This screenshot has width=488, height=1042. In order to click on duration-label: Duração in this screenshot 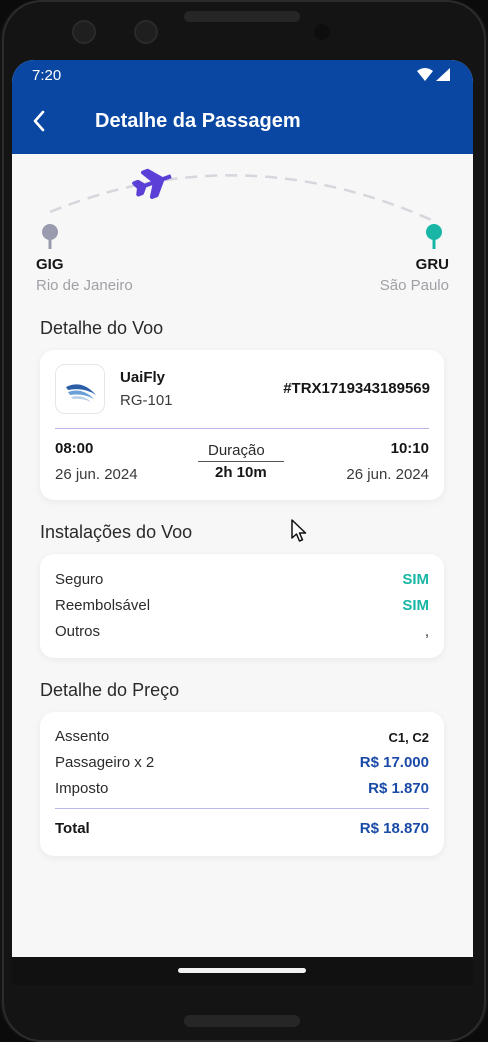, I will do `click(236, 450)`.